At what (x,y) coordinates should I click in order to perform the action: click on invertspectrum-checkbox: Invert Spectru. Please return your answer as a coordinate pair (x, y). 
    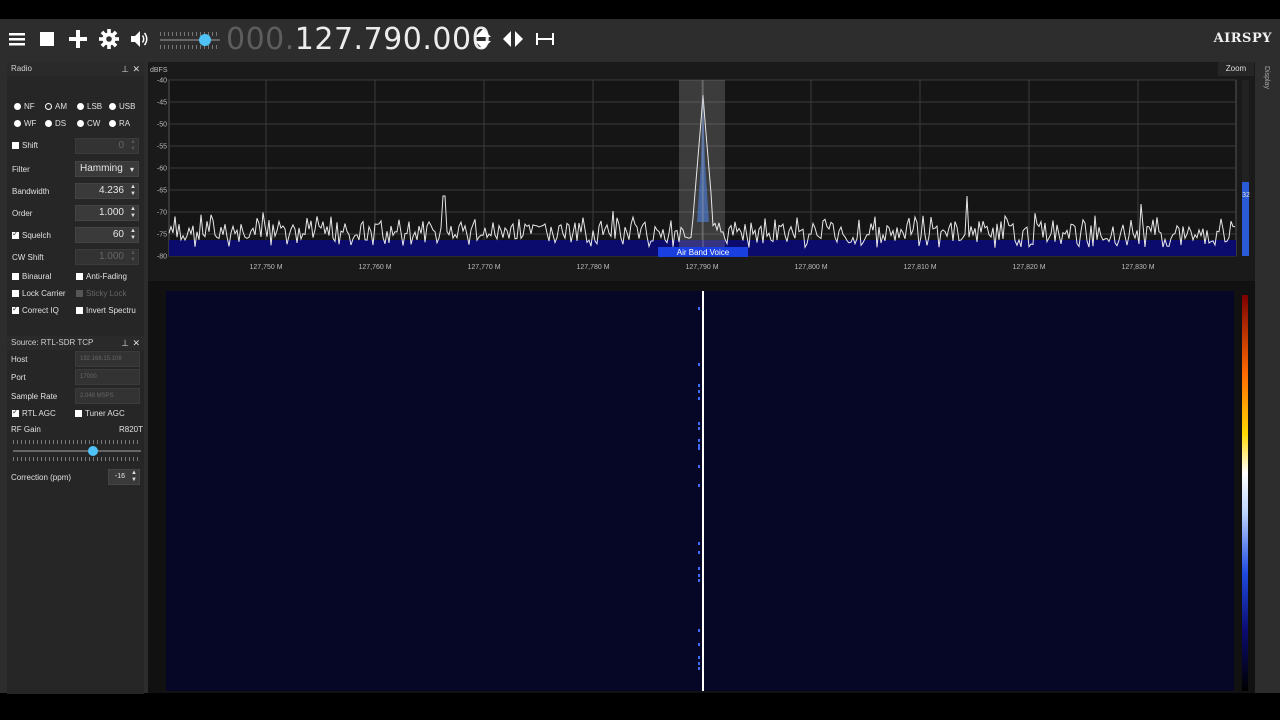
    Looking at the image, I should click on (106, 310).